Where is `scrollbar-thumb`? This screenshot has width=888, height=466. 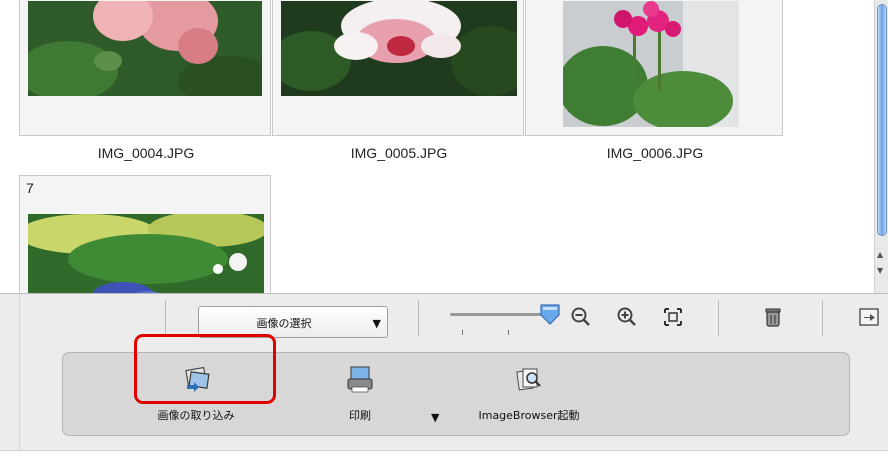
scrollbar-thumb is located at coordinates (882, 120).